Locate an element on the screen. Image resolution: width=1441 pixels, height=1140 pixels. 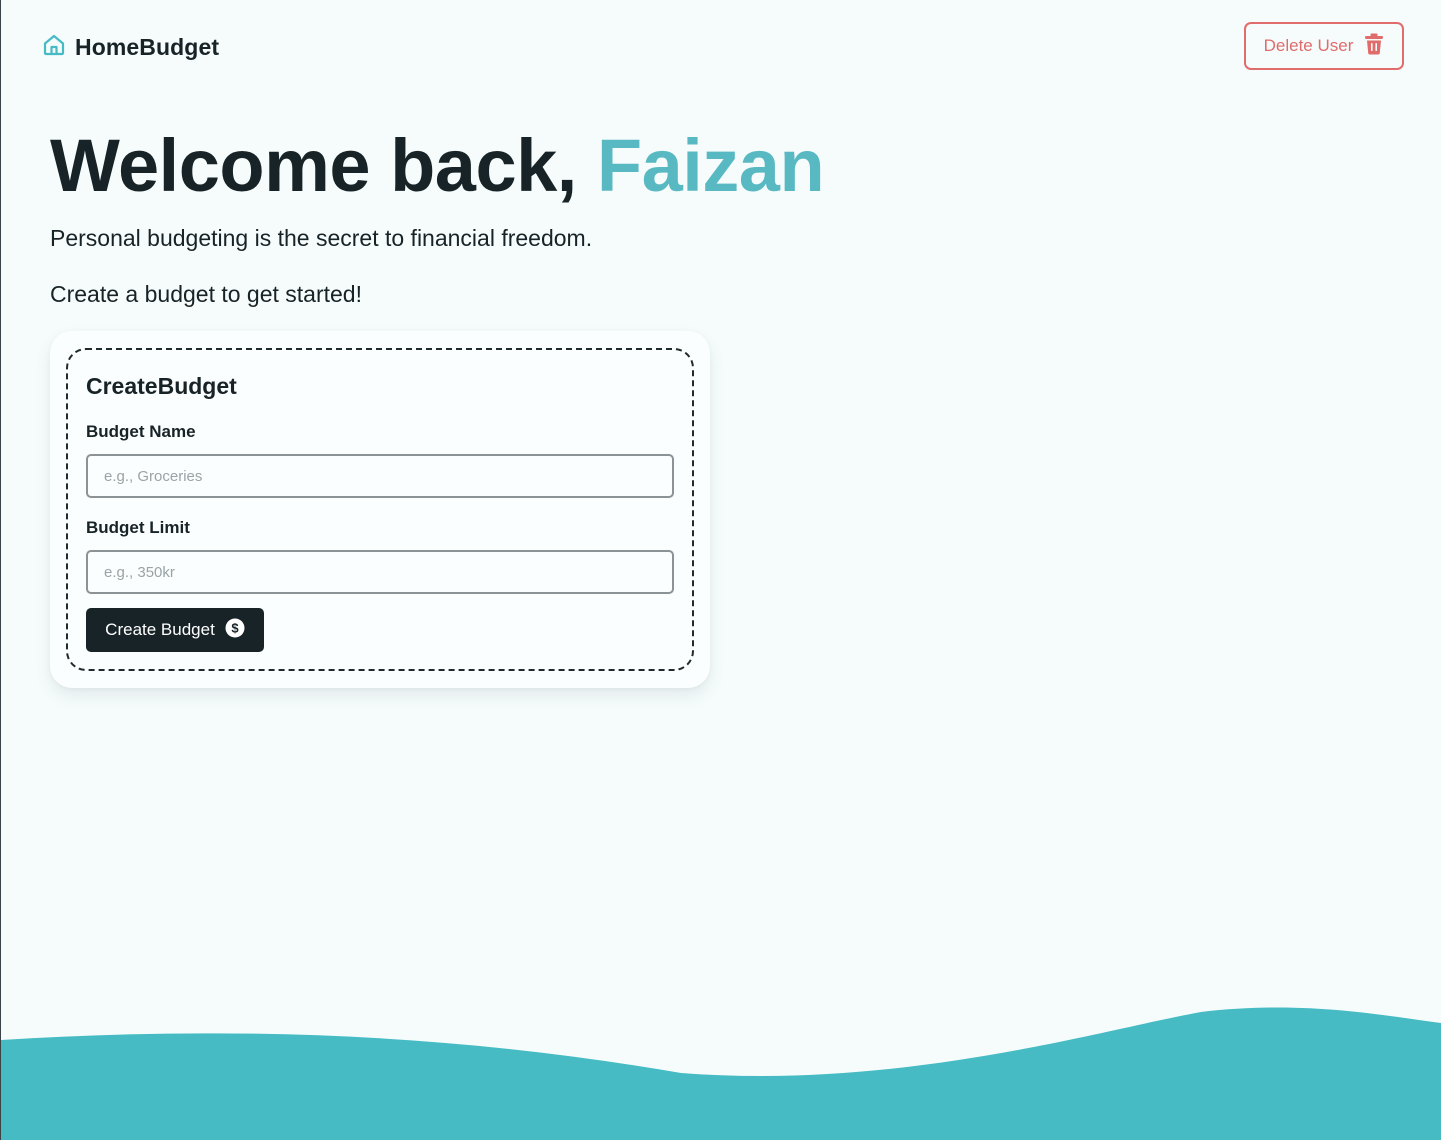
brand-name: HomeBudget is located at coordinates (147, 47).